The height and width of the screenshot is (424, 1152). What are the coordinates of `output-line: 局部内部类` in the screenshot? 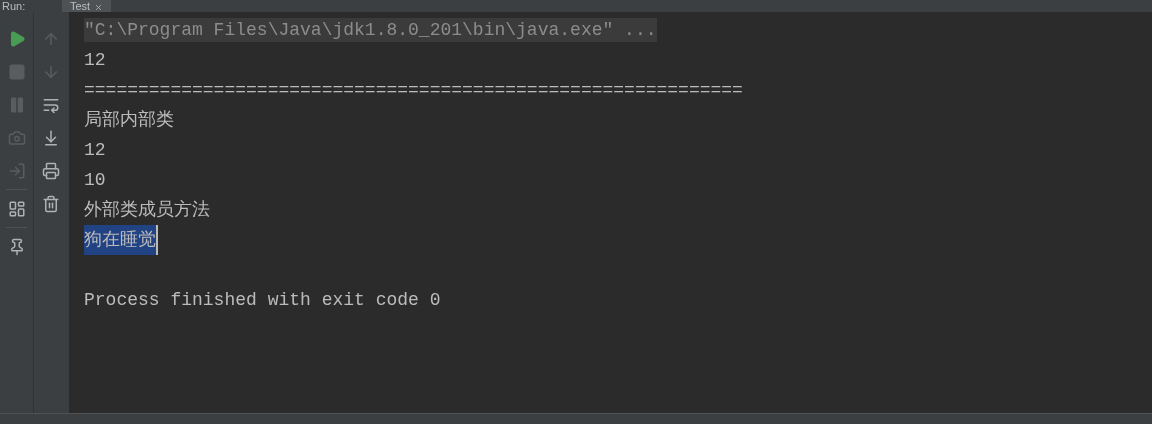 It's located at (129, 120).